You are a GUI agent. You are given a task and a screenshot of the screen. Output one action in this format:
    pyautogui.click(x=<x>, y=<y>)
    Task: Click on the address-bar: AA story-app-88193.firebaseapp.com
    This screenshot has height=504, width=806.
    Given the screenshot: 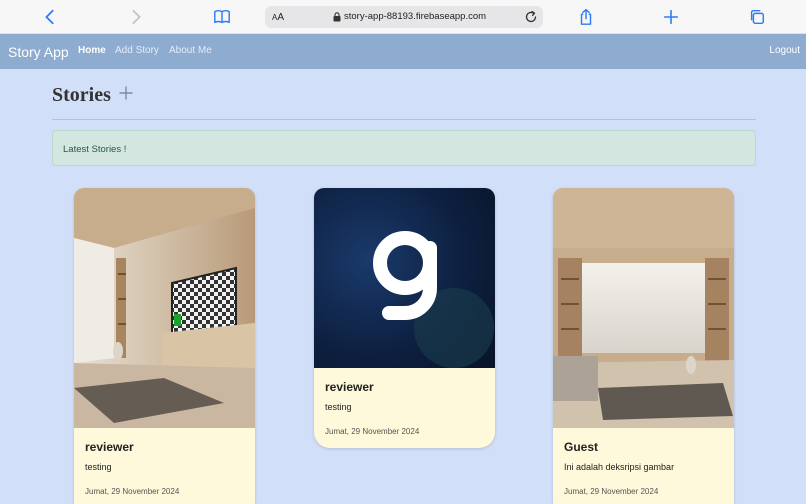 What is the action you would take?
    pyautogui.click(x=404, y=17)
    